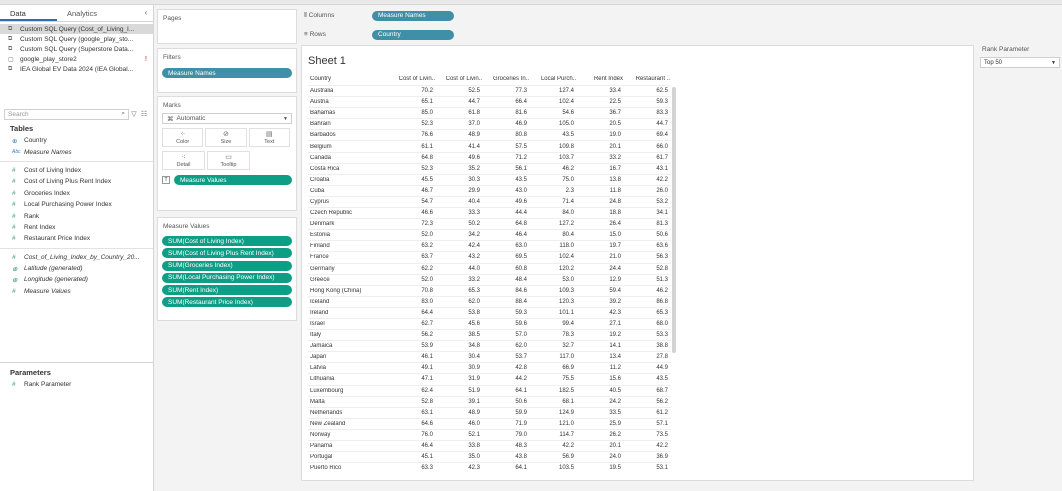 This screenshot has width=1062, height=491. I want to click on measure-pill: SUM(Rent Index), so click(227, 290).